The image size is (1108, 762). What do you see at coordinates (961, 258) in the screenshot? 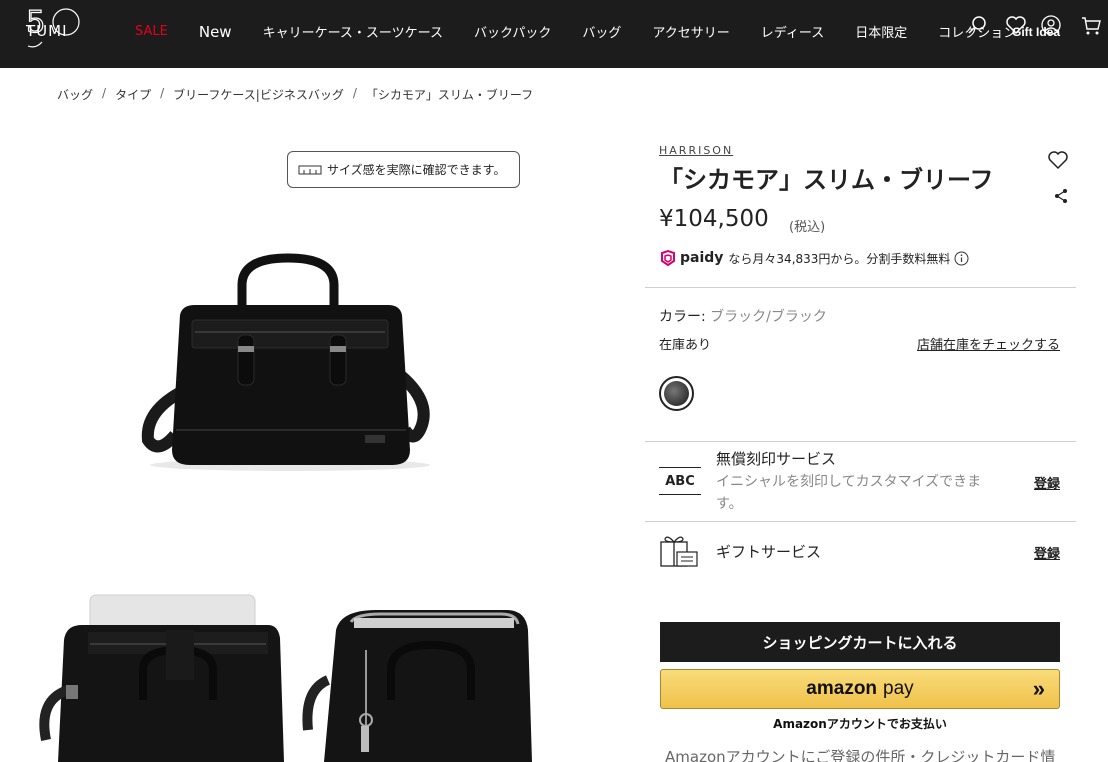
I see `info-icon` at bounding box center [961, 258].